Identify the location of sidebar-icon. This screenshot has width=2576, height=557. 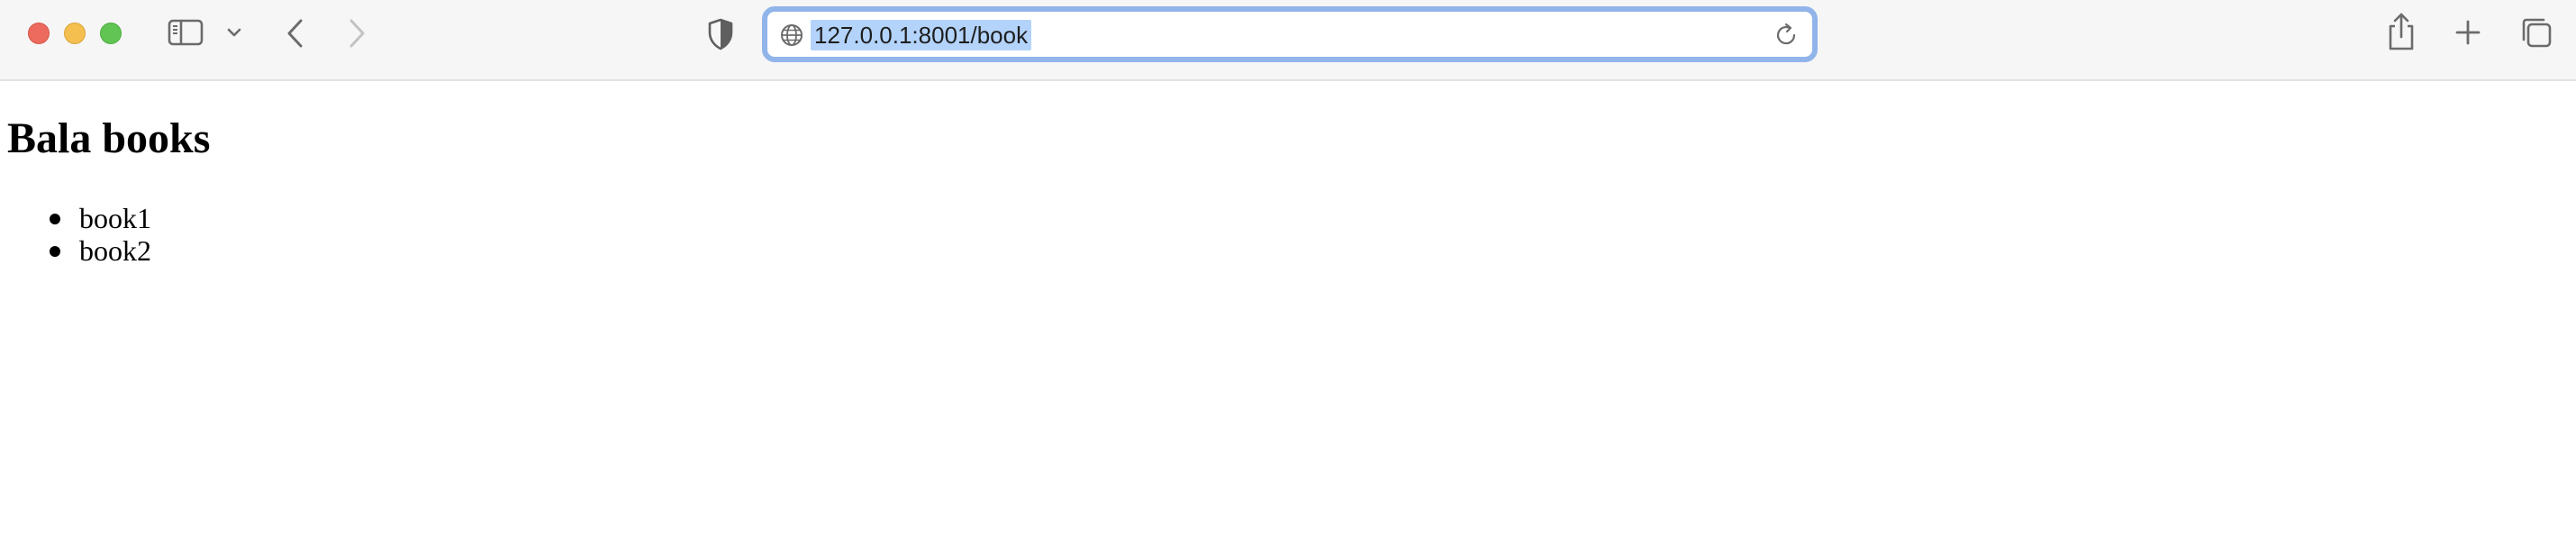
(186, 32).